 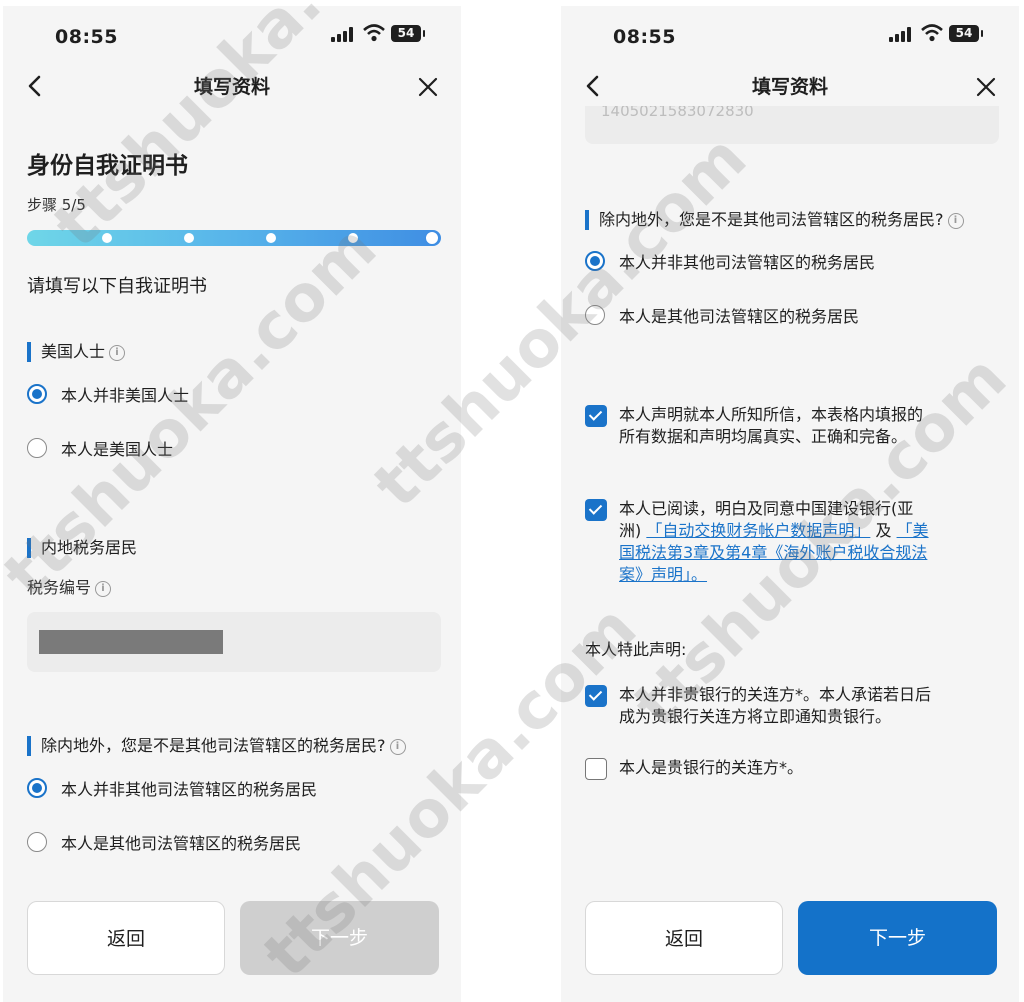 I want to click on radio-label: 本人是美国人士, so click(x=117, y=449).